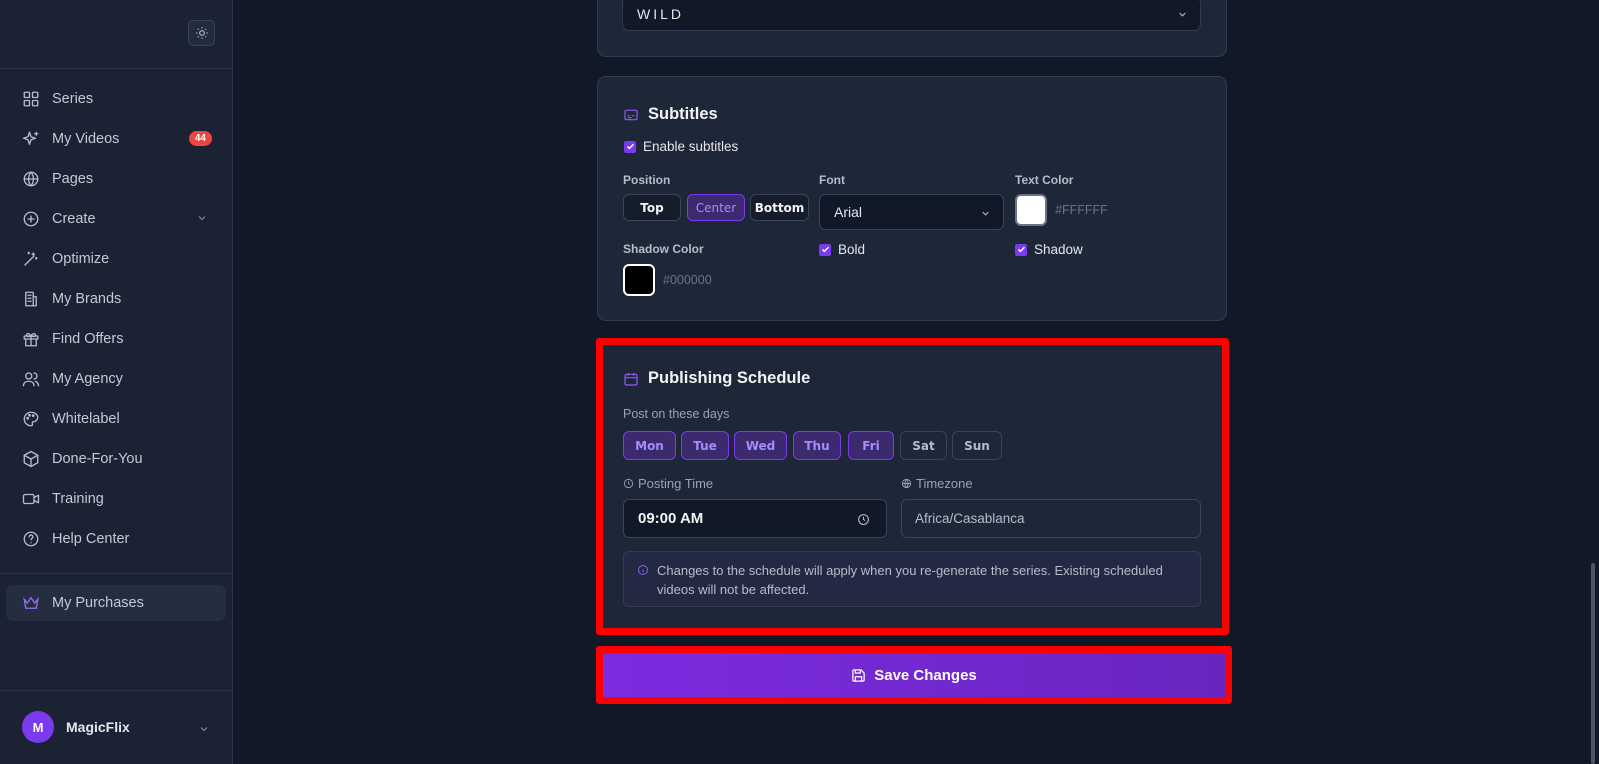 The width and height of the screenshot is (1599, 764). What do you see at coordinates (97, 459) in the screenshot?
I see `sidebar-item-label: Done-For-You` at bounding box center [97, 459].